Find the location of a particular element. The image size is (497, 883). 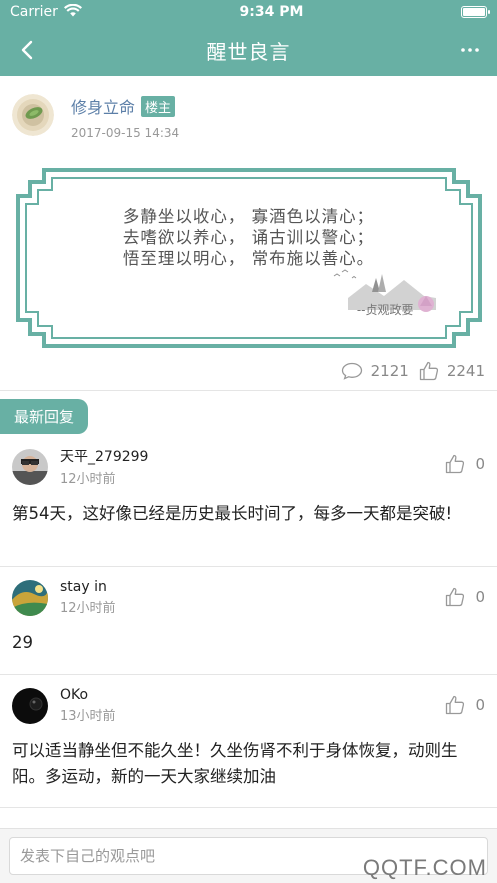

post-meta: 修身立命 楼主 2017-09-15 14:34 is located at coordinates (125, 117).